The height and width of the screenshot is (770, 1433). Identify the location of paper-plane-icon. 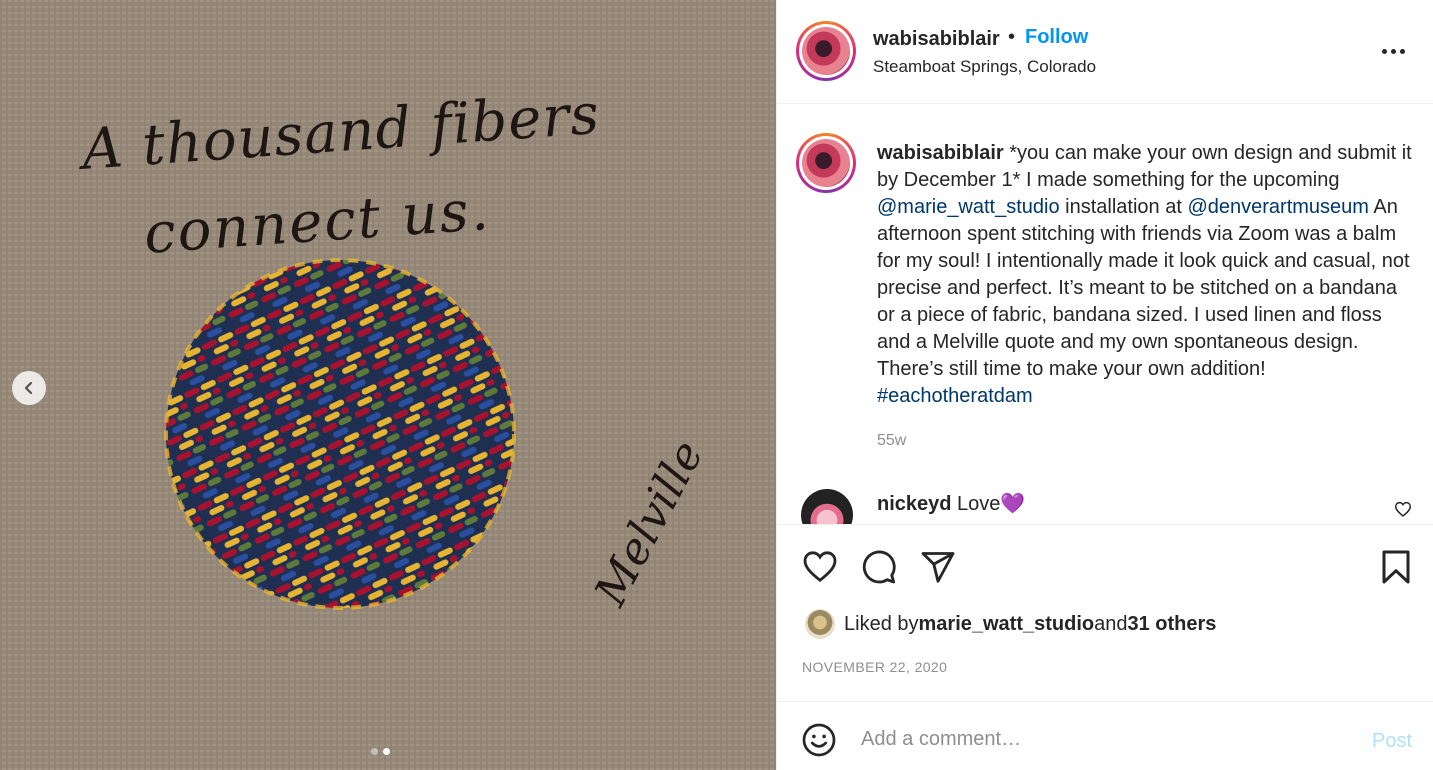
(938, 567).